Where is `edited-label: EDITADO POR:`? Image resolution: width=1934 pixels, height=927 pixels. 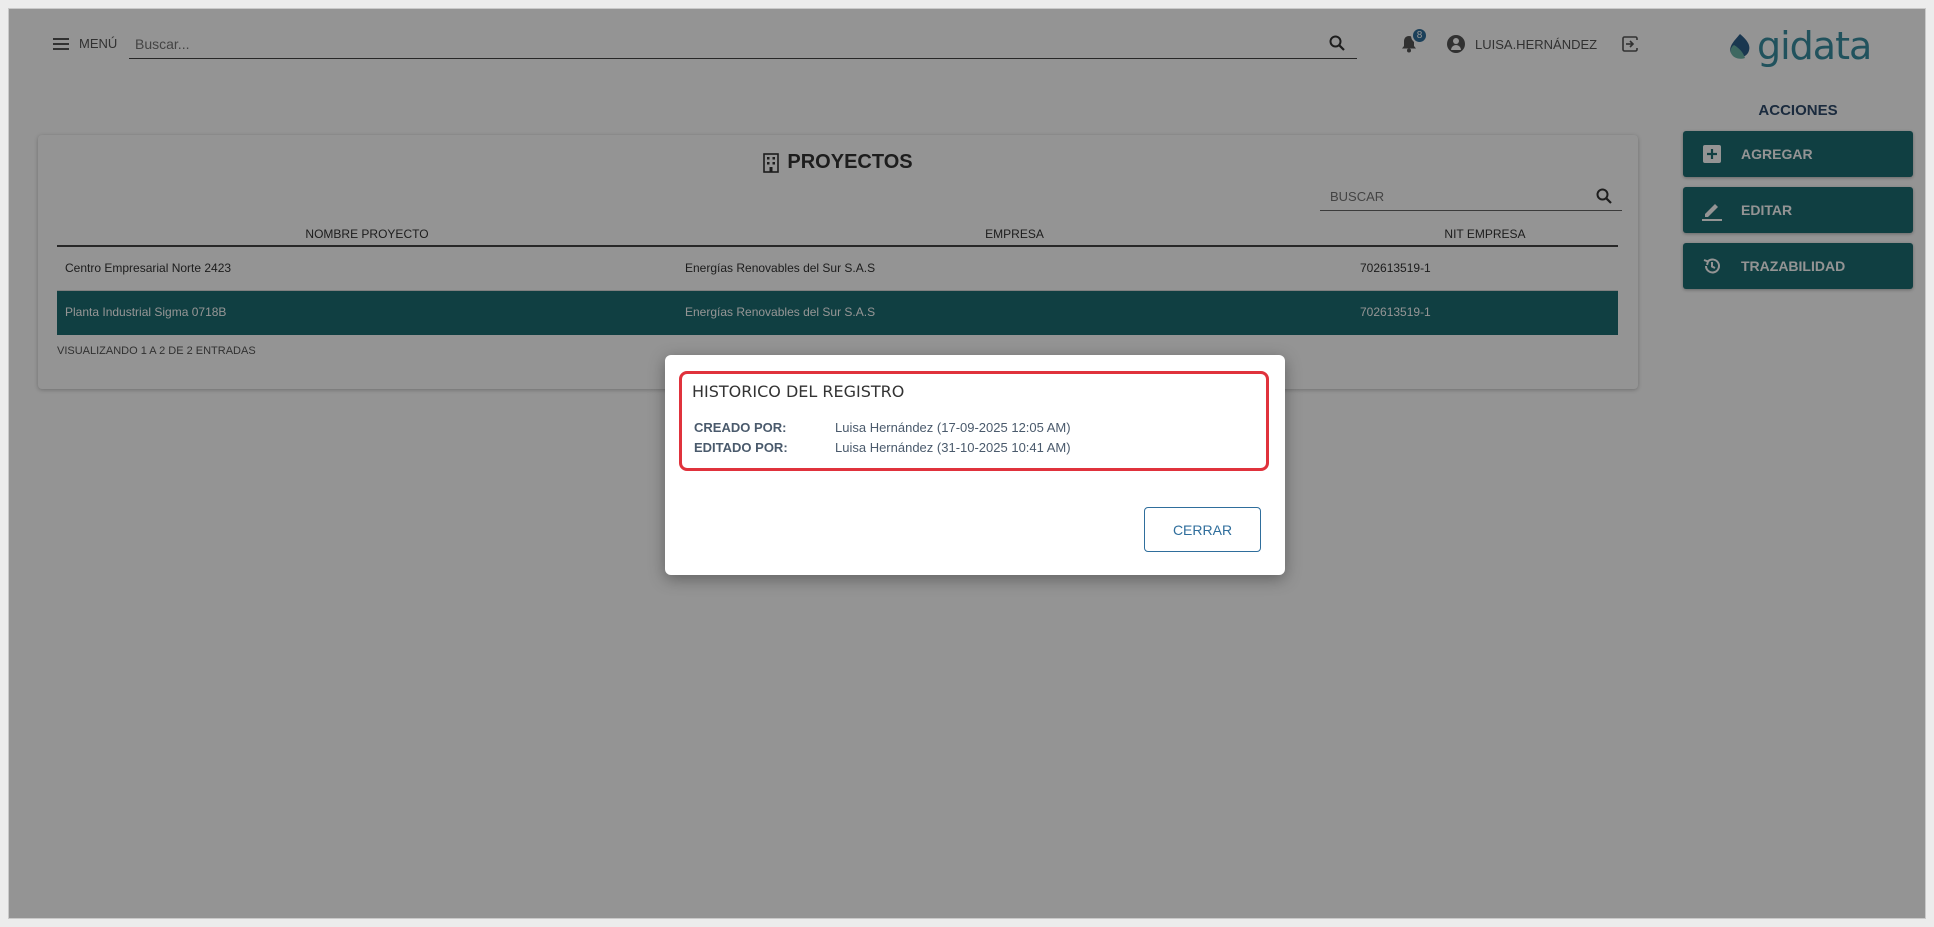 edited-label: EDITADO POR: is located at coordinates (741, 447).